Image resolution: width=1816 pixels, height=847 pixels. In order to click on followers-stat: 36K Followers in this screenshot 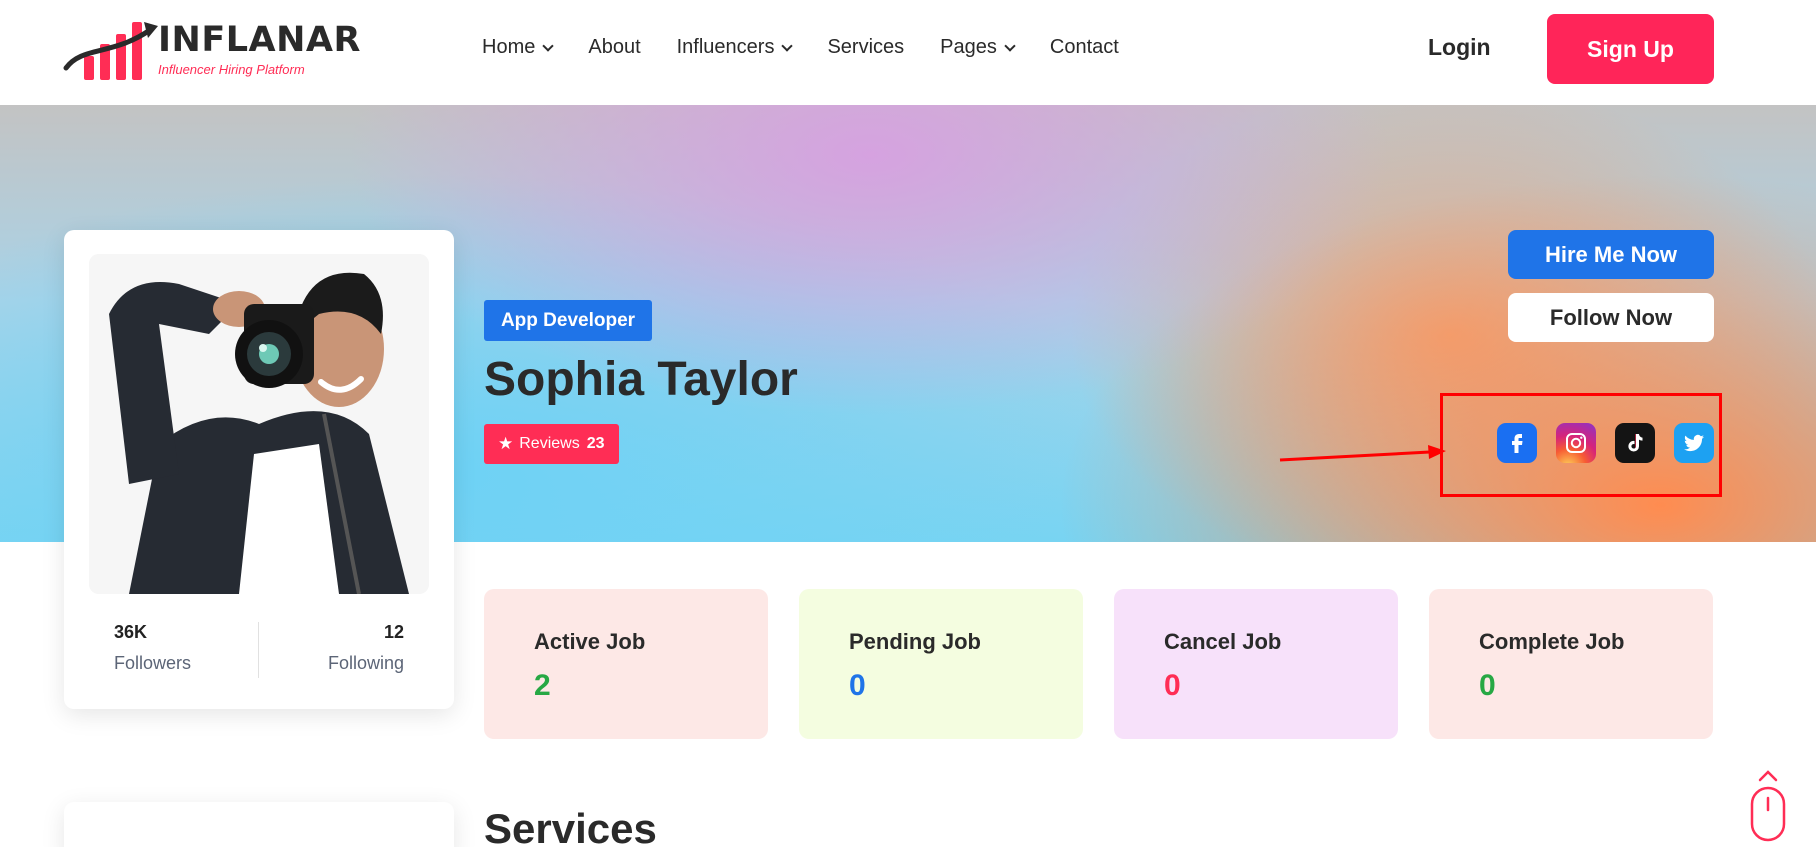, I will do `click(152, 648)`.